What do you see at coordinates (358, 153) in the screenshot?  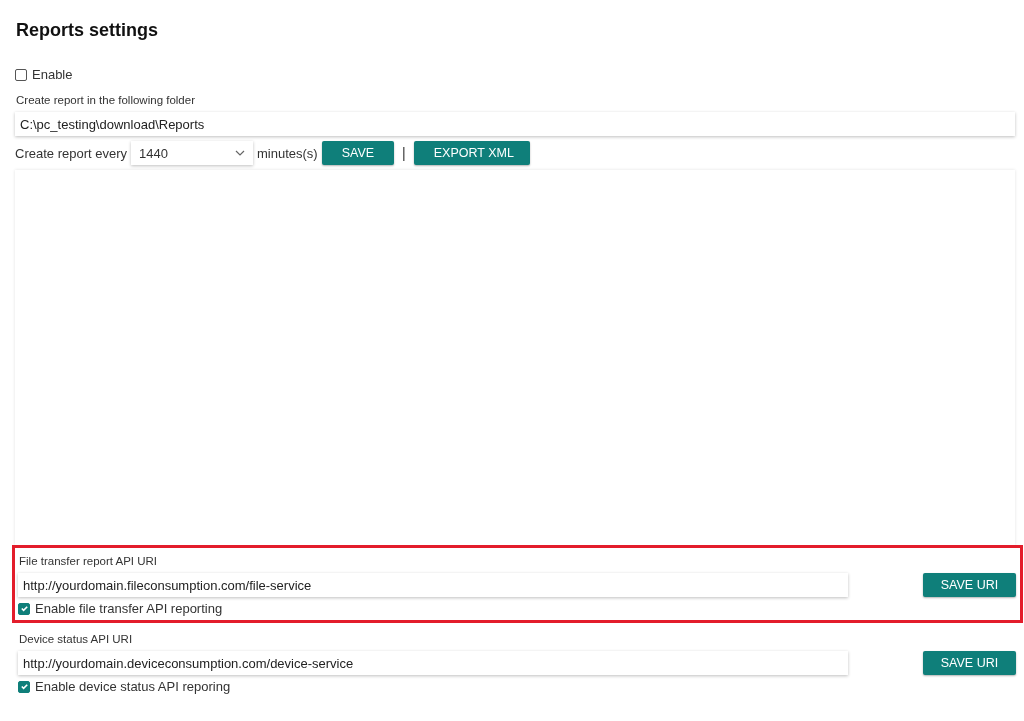 I see `save-button: SAVE` at bounding box center [358, 153].